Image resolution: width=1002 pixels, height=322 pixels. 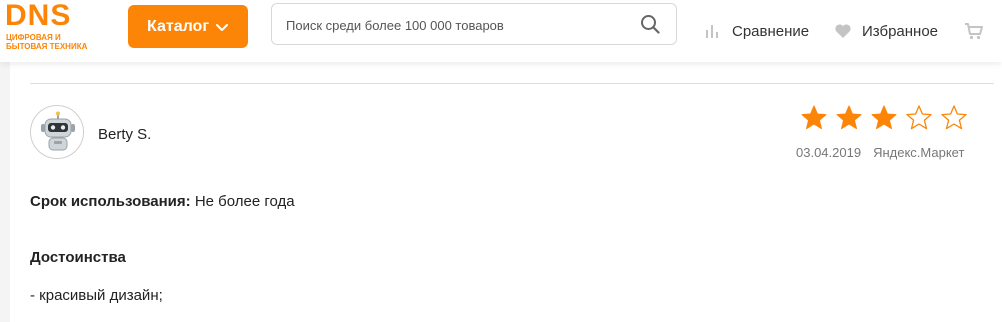 I want to click on usage-value: Не более года, so click(x=244, y=201).